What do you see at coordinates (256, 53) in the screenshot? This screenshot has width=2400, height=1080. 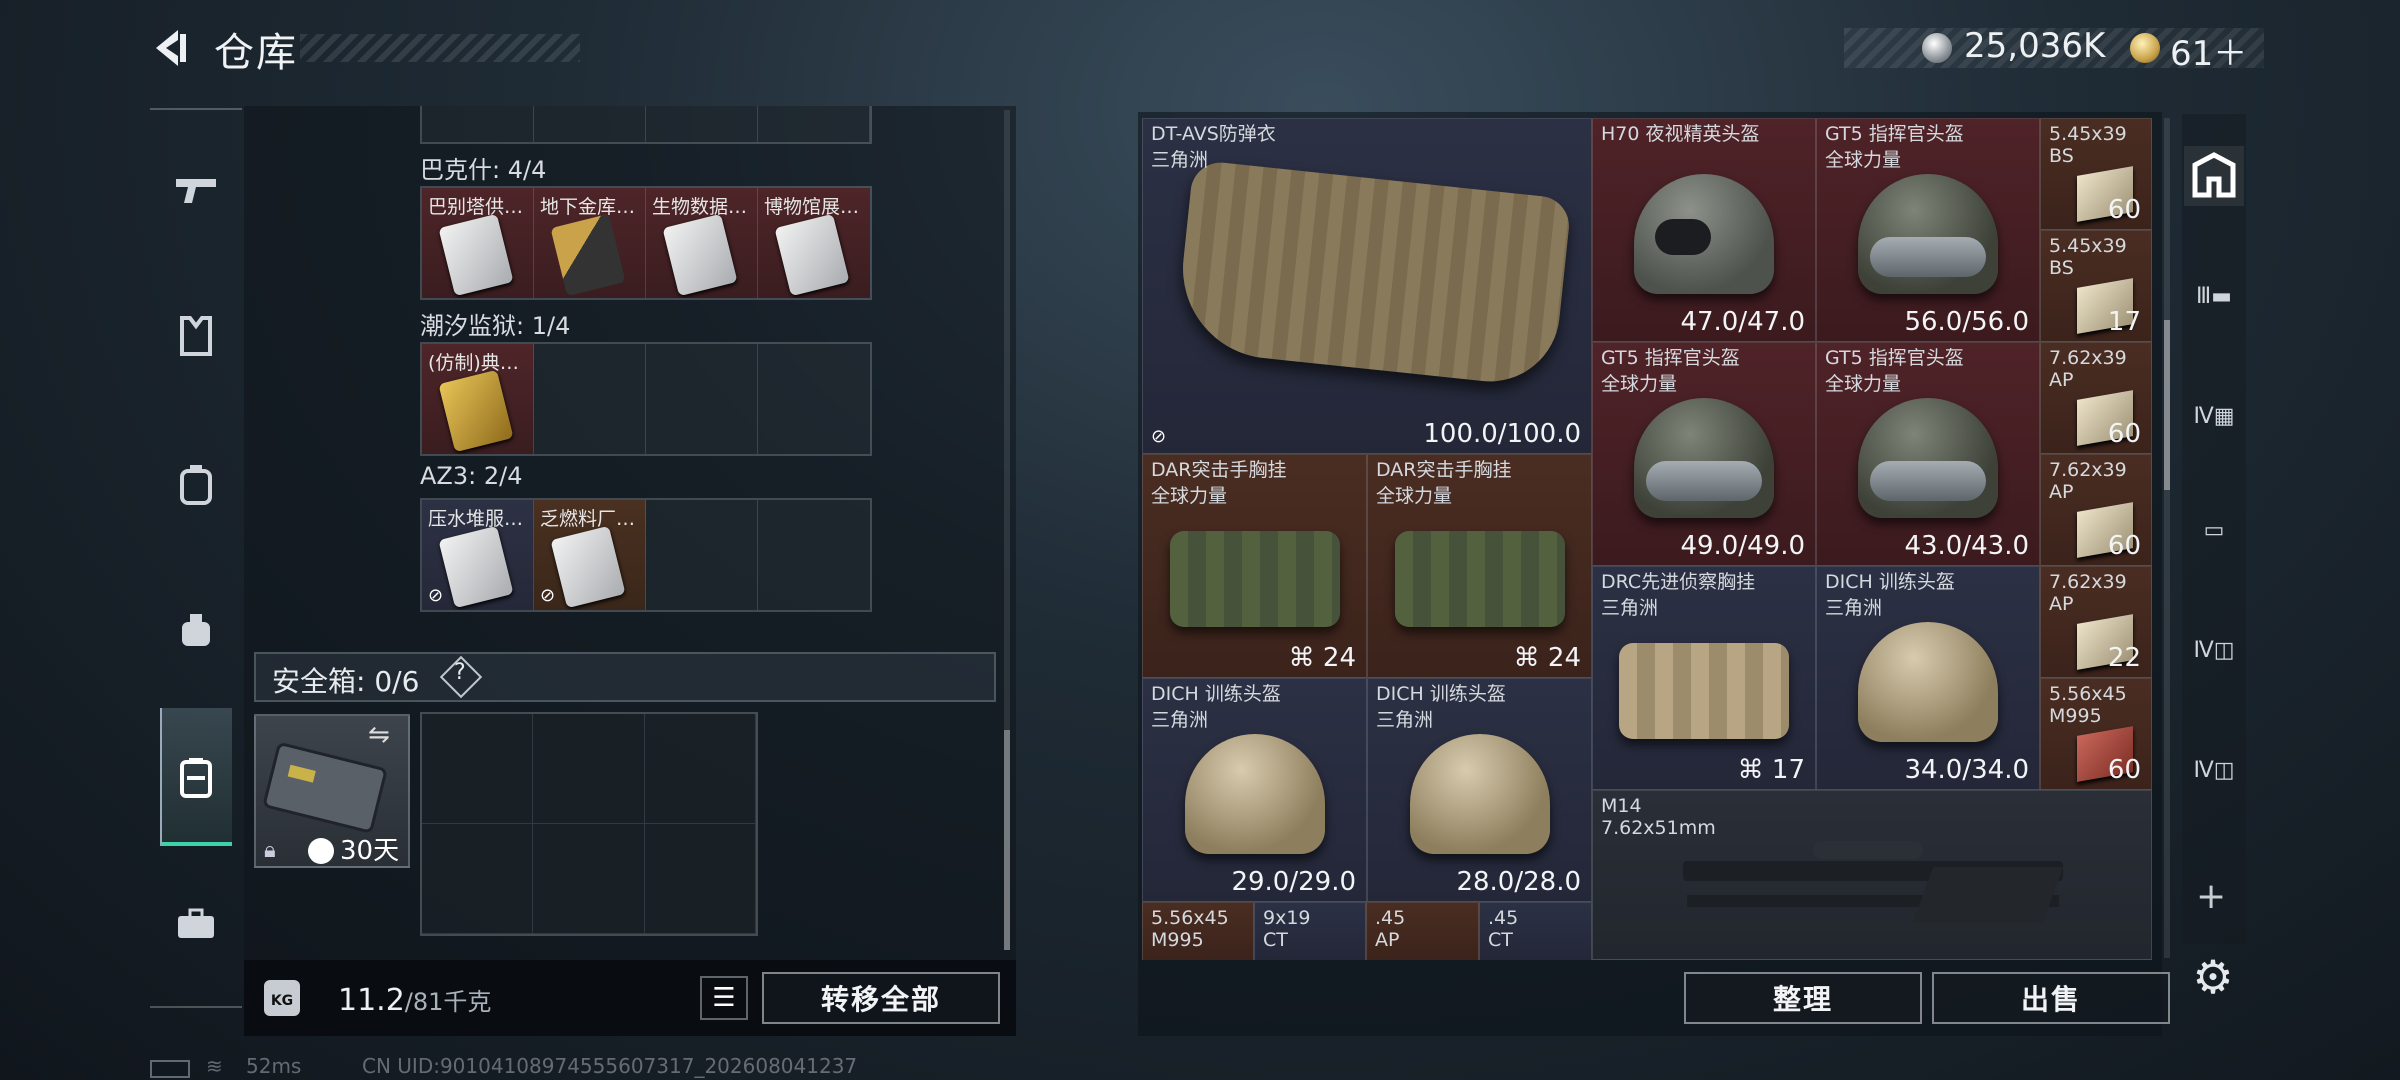 I see `page-title: 仓库` at bounding box center [256, 53].